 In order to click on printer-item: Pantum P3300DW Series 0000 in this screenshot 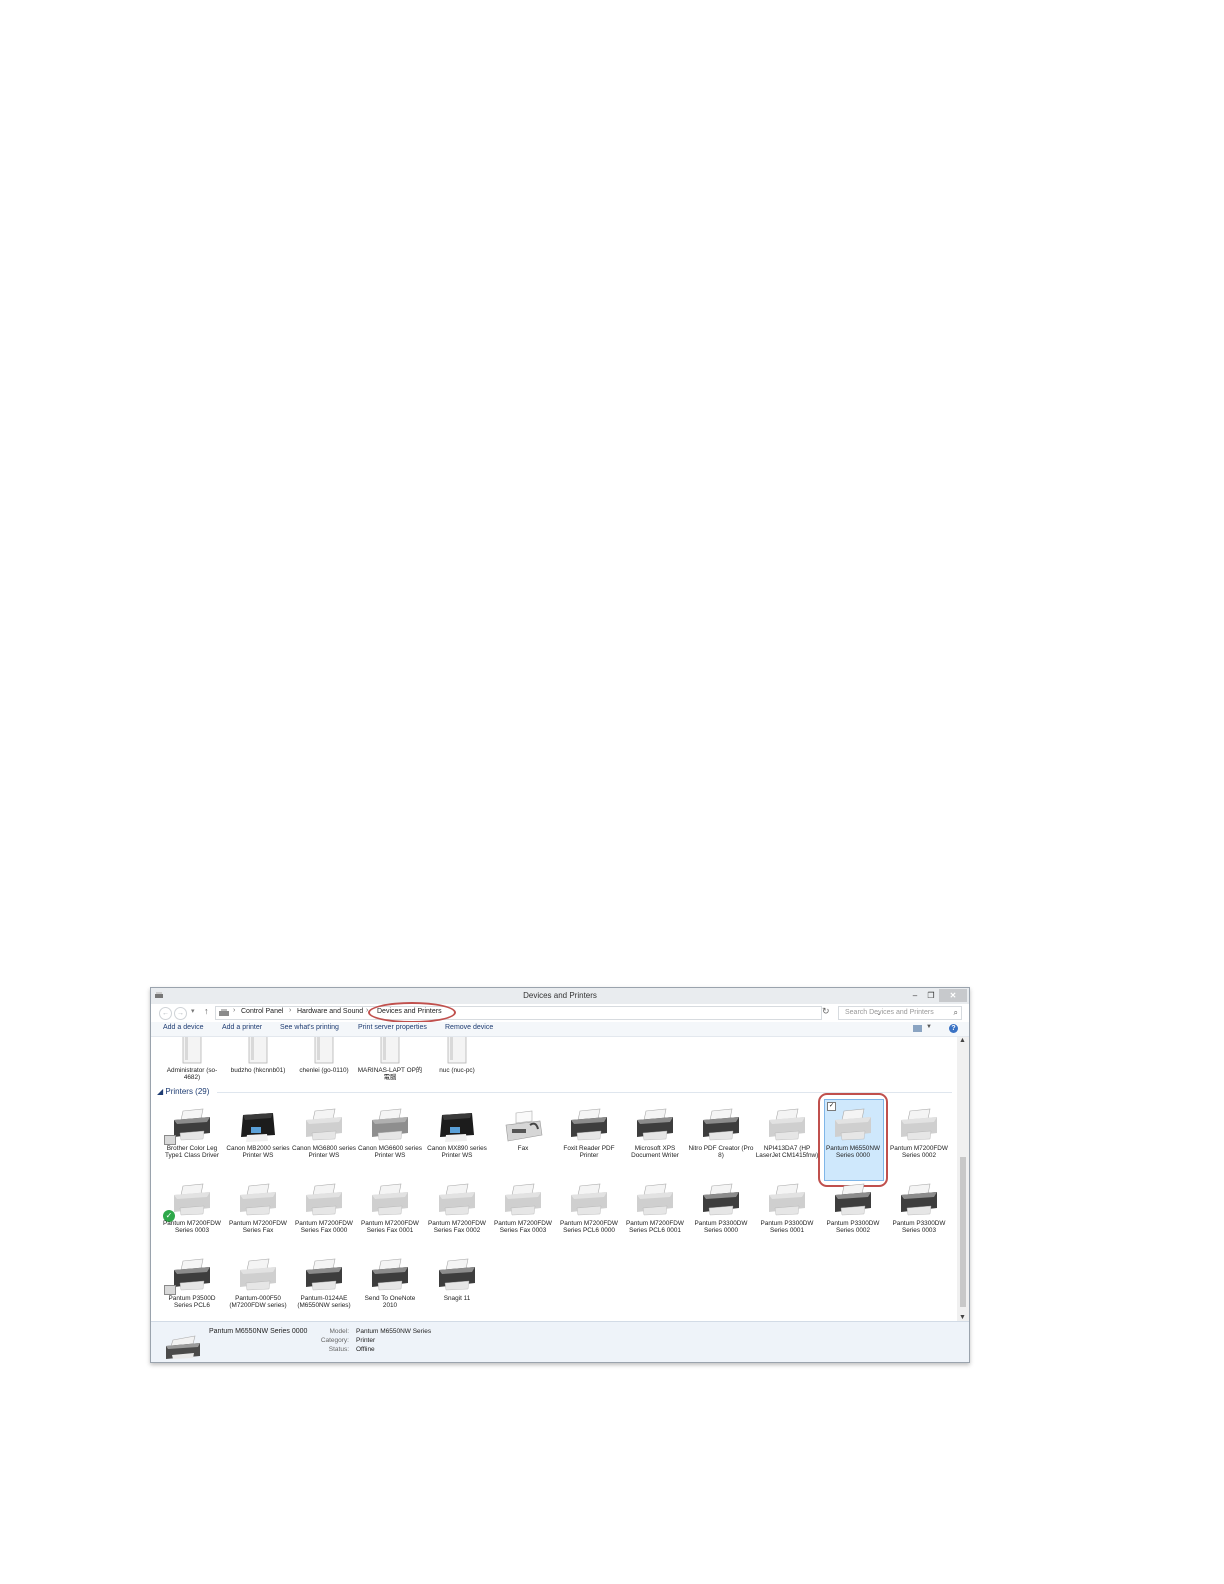, I will do `click(721, 1220)`.